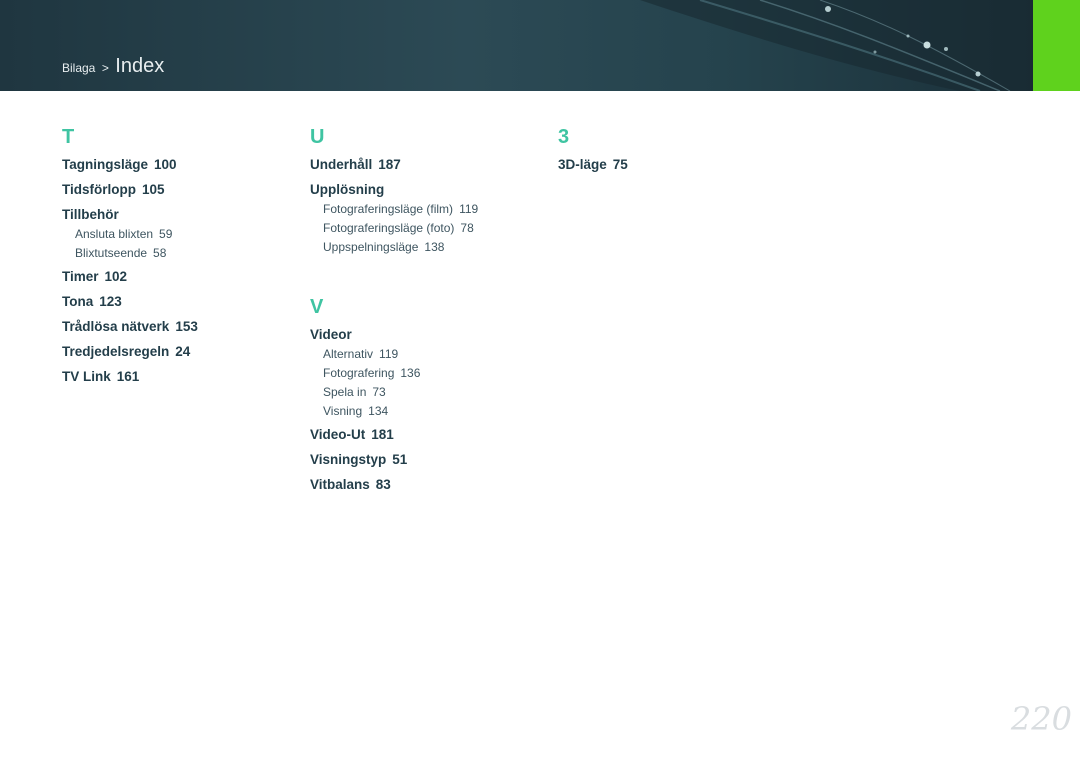 The height and width of the screenshot is (765, 1080). I want to click on page-header-banner: Bilaga > Index, so click(516, 45).